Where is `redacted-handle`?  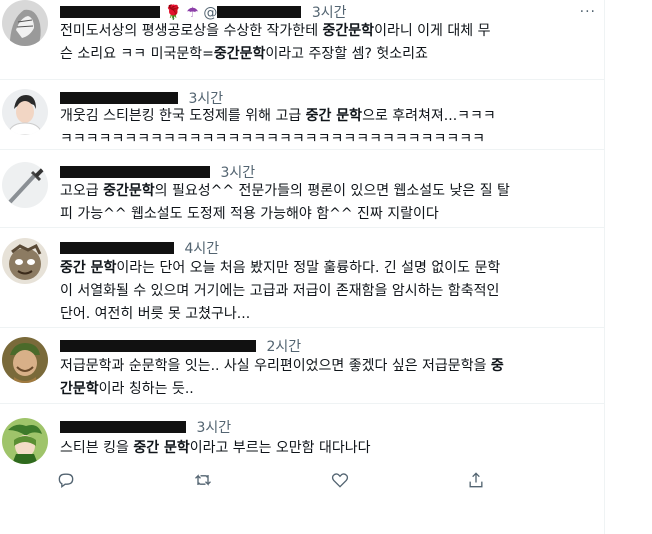
redacted-handle is located at coordinates (259, 12).